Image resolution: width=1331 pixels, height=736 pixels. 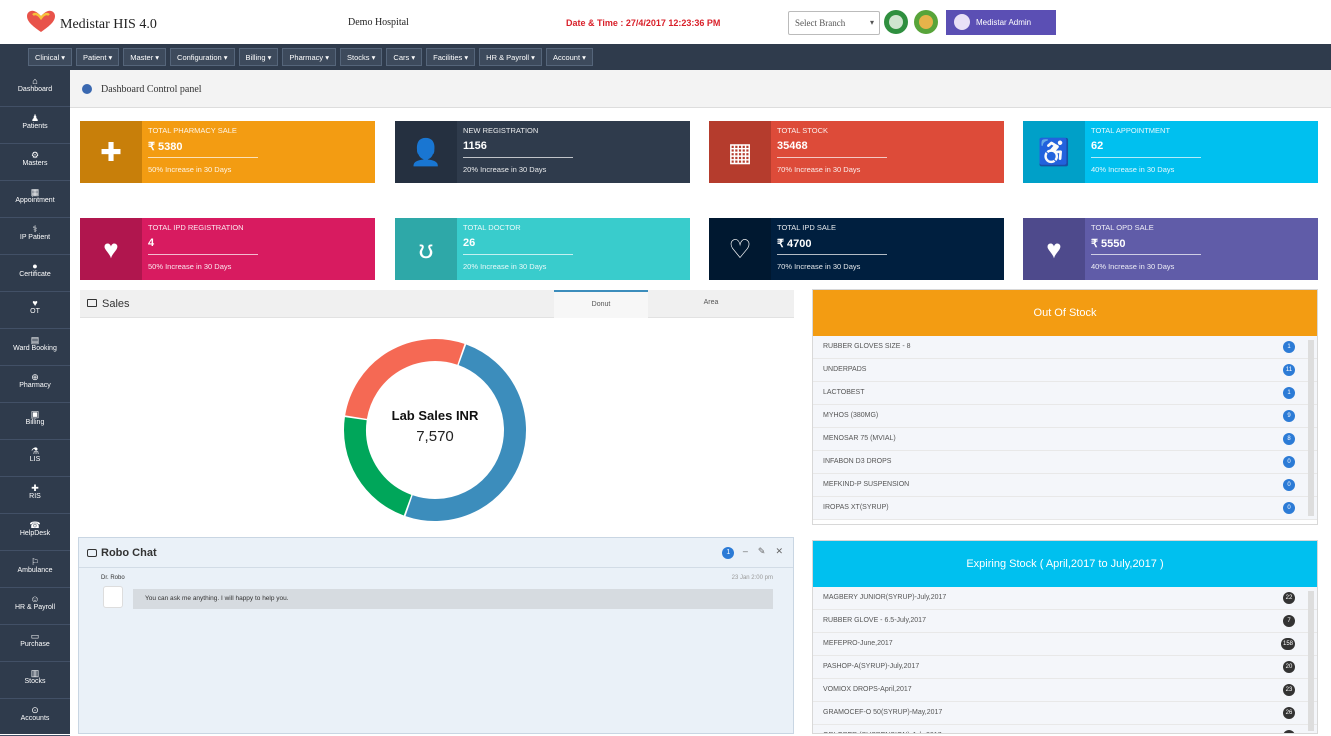 What do you see at coordinates (35, 199) in the screenshot?
I see `sidebar-item-appointment: ▦ Appointment` at bounding box center [35, 199].